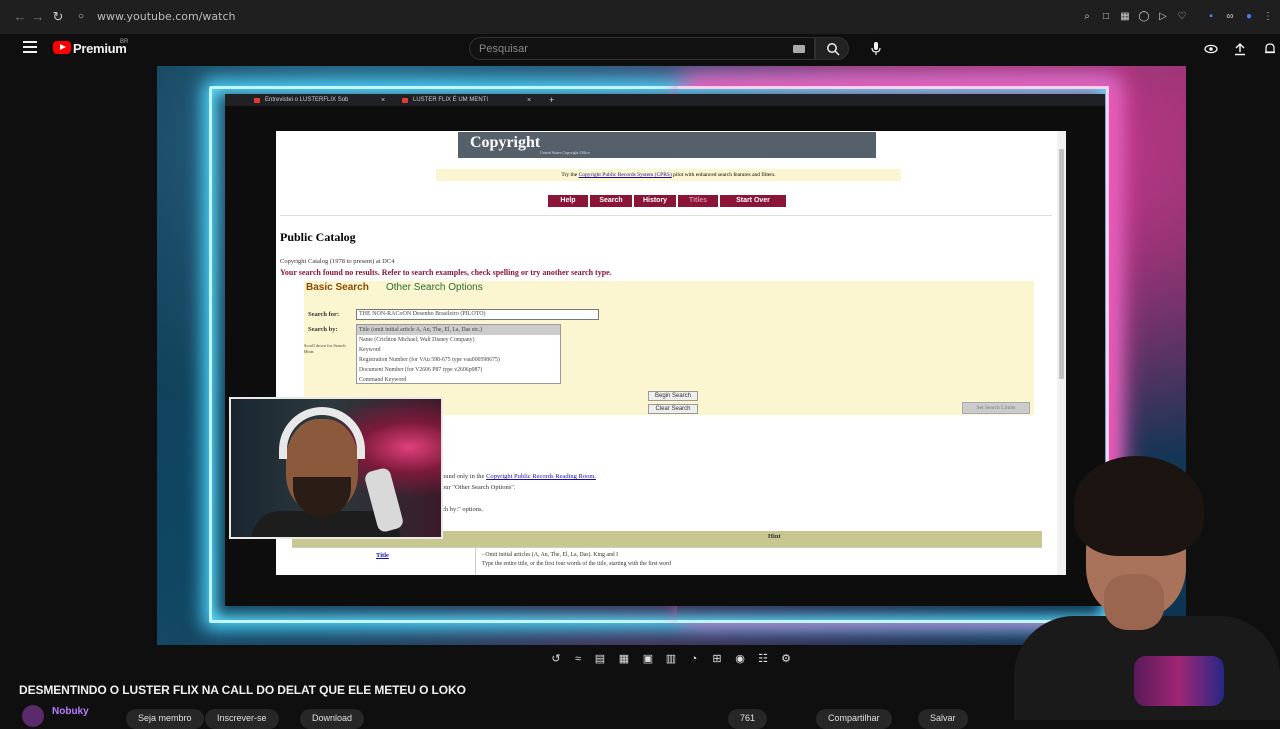 This screenshot has height=729, width=1280. Describe the element at coordinates (624, 659) in the screenshot. I see `calendar-icon: ▦` at that location.